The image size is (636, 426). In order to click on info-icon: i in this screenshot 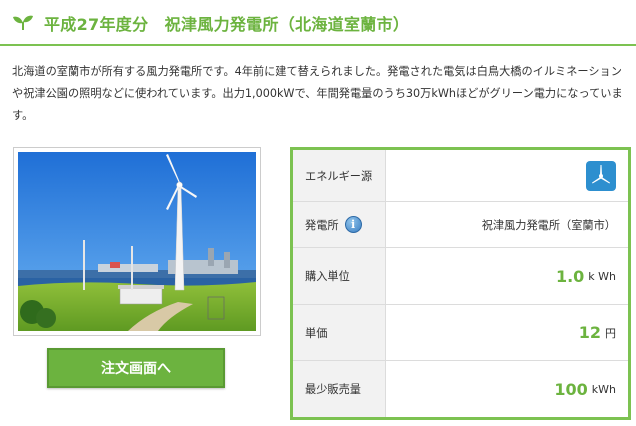, I will do `click(353, 224)`.